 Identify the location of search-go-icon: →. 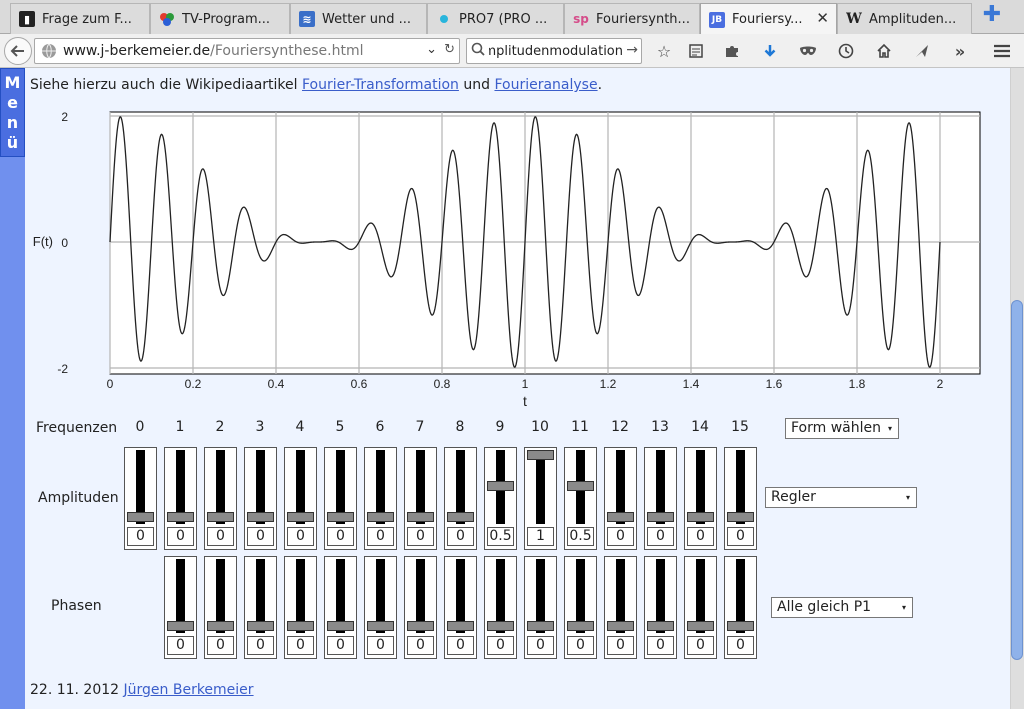
(632, 50).